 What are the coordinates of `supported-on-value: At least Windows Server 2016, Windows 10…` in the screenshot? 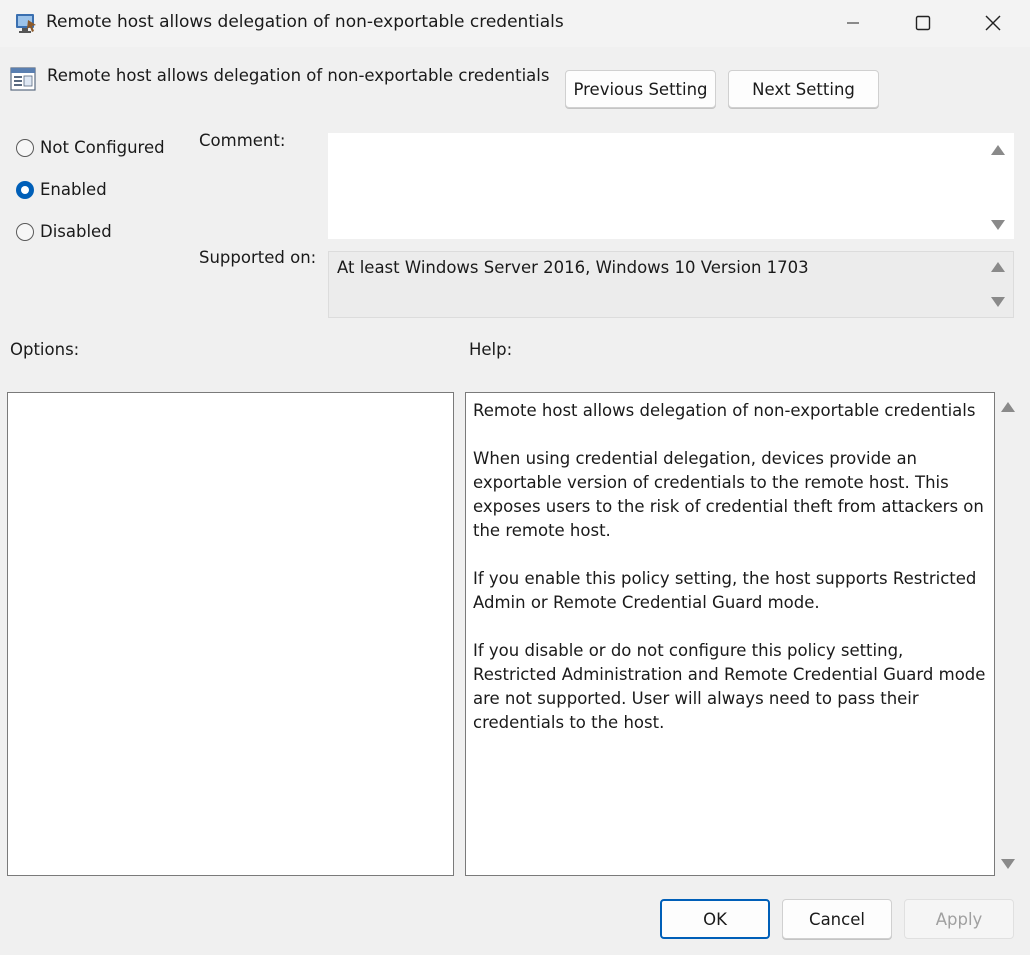 It's located at (573, 267).